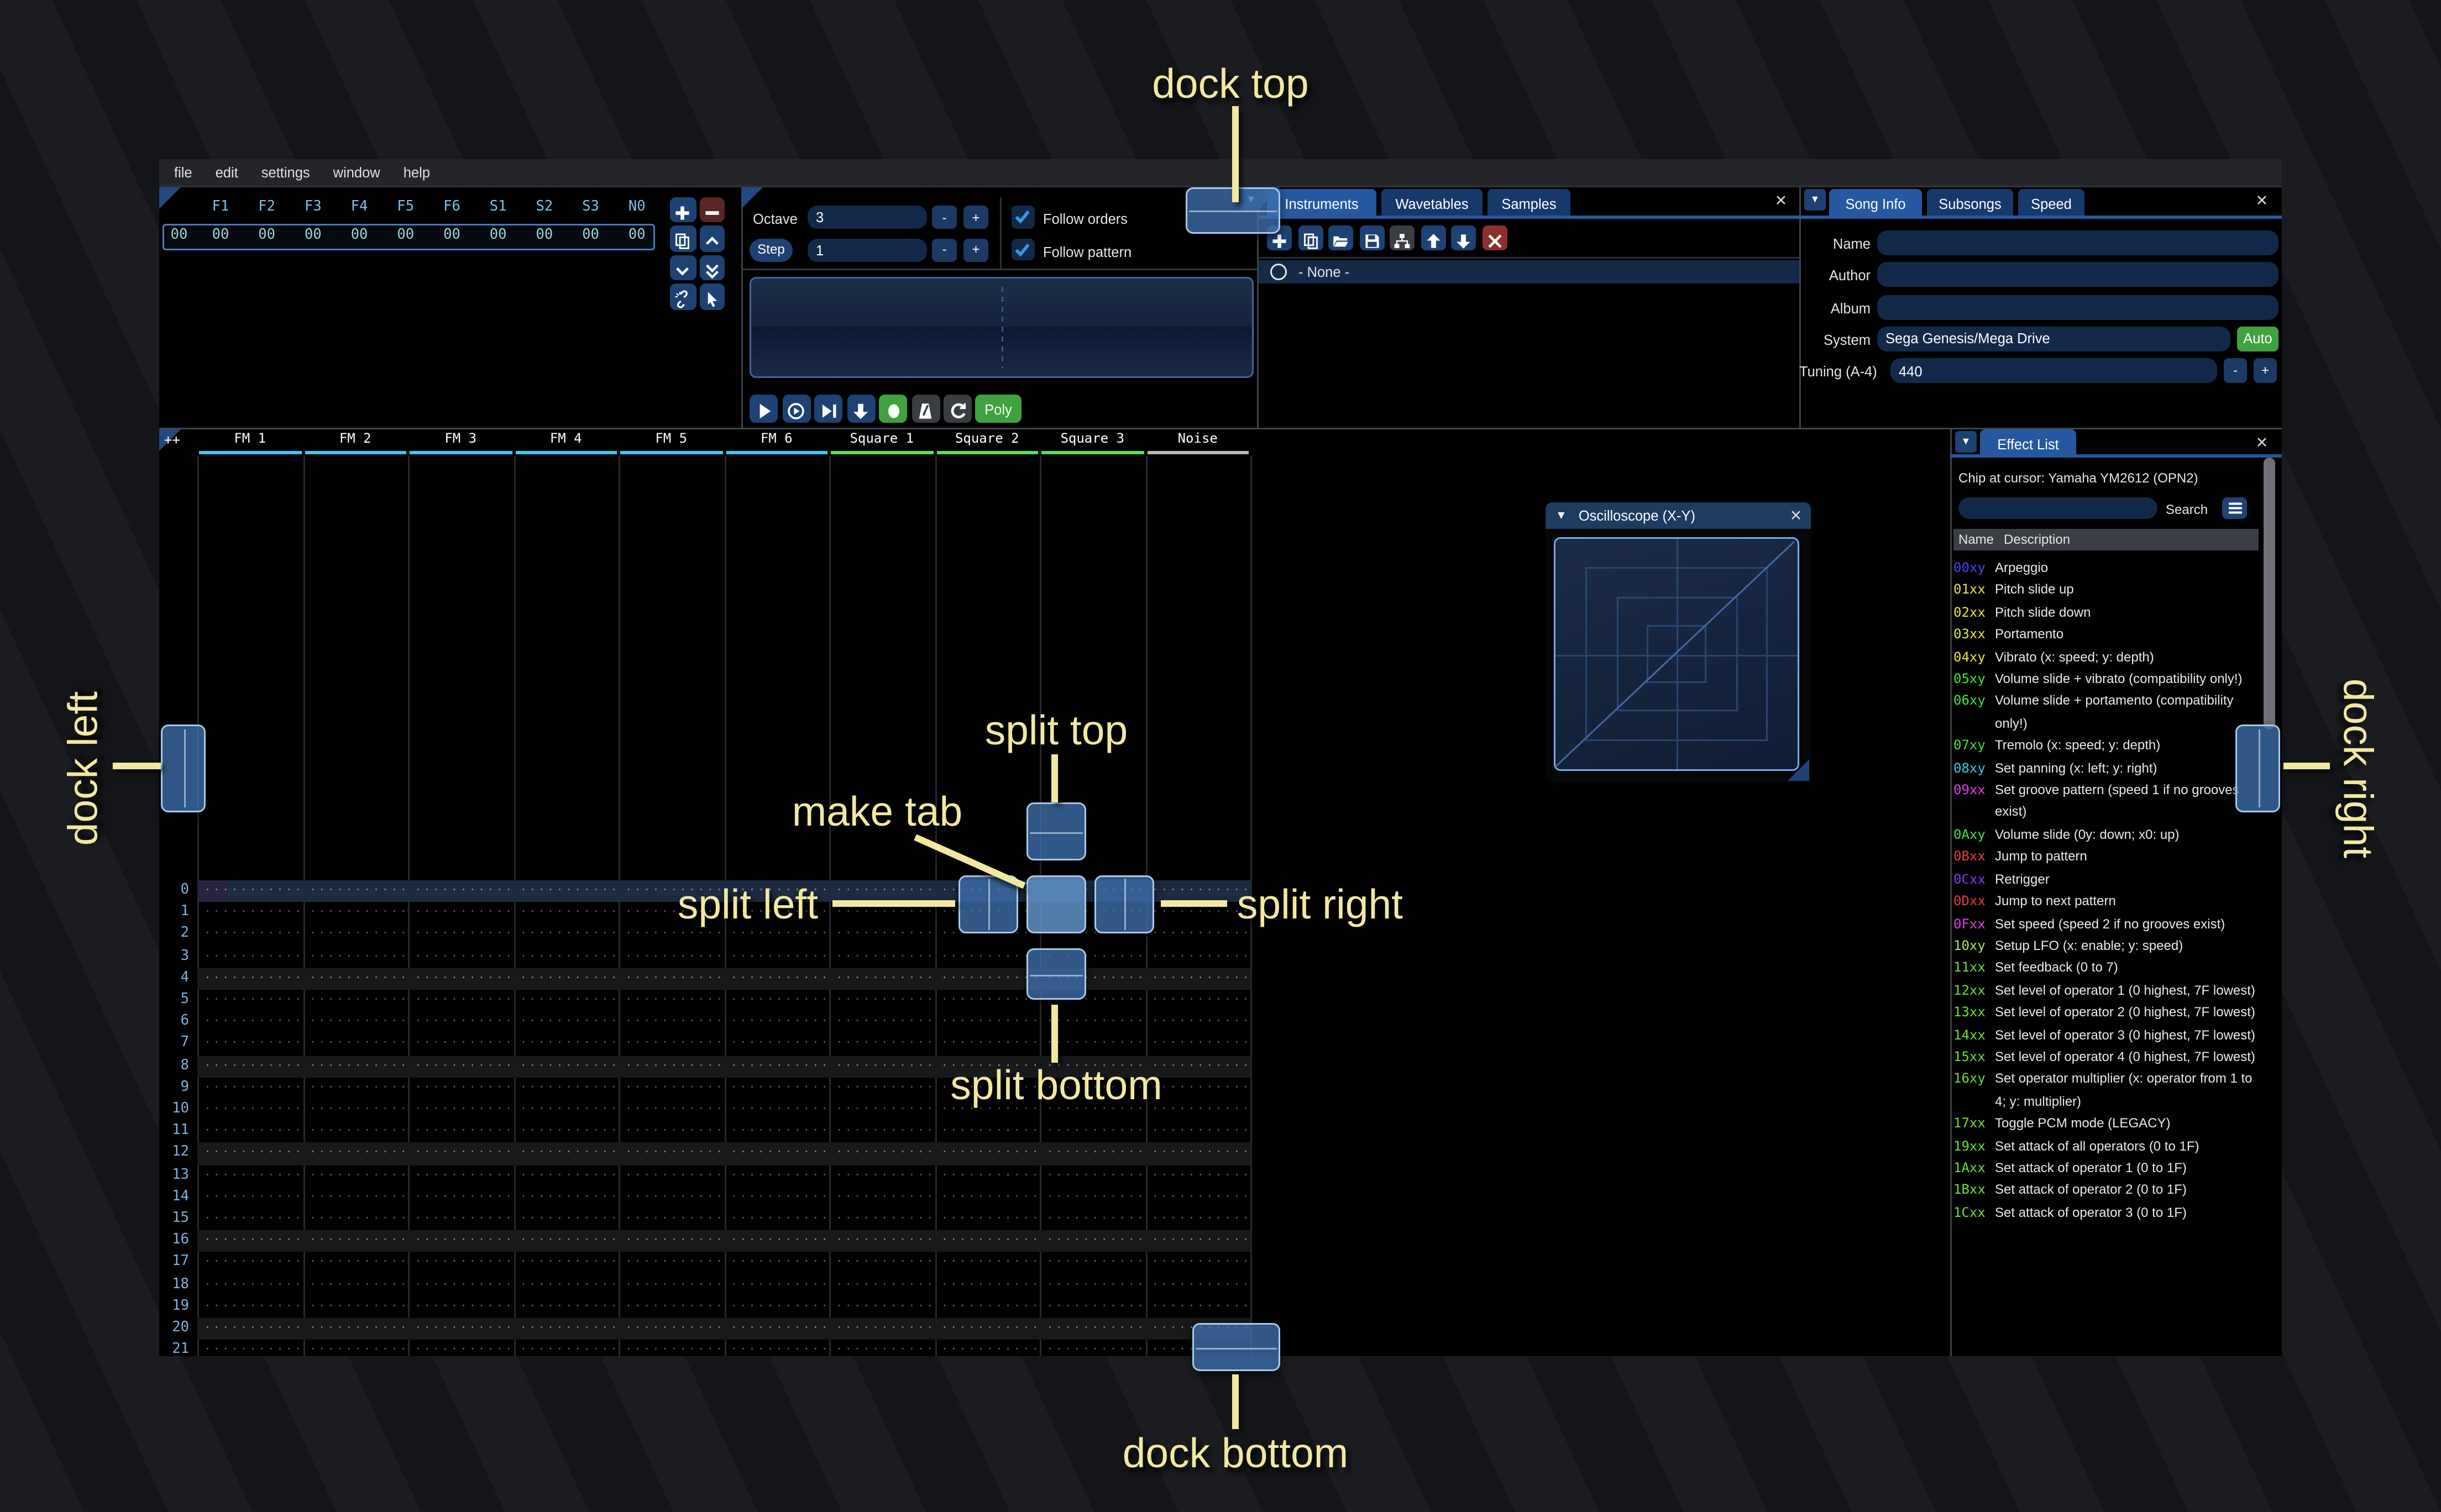  Describe the element at coordinates (771, 250) in the screenshot. I see `step-button: Step` at that location.